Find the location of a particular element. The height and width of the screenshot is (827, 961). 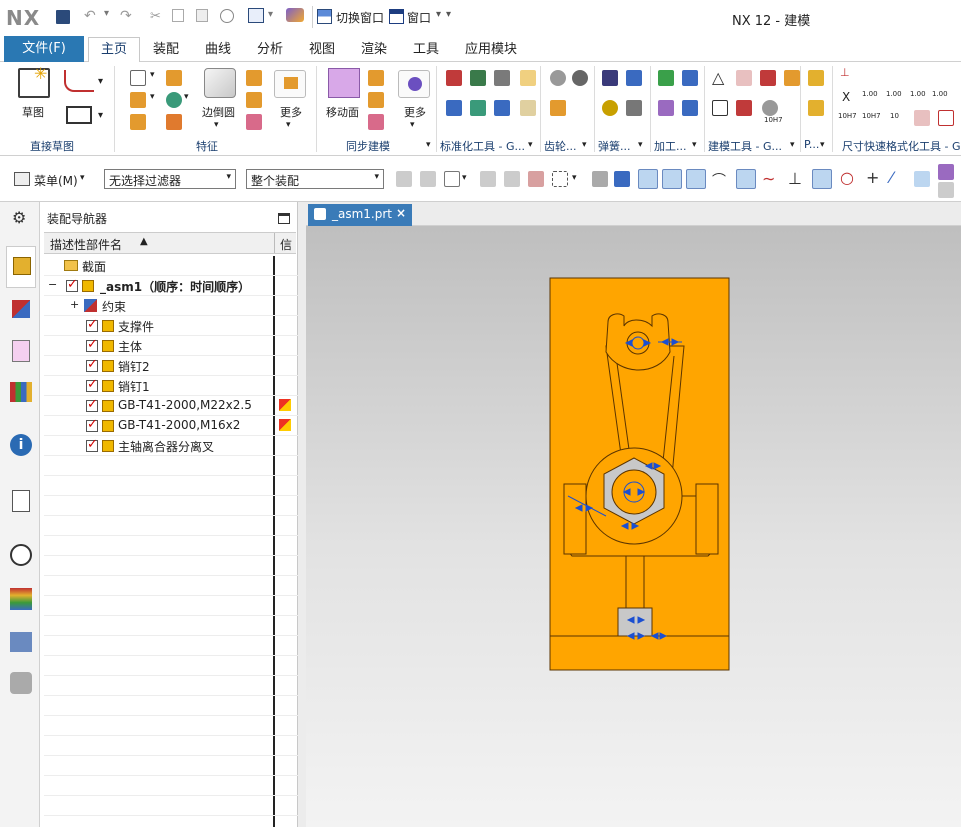

history-clock-icon is located at coordinates (21, 555).